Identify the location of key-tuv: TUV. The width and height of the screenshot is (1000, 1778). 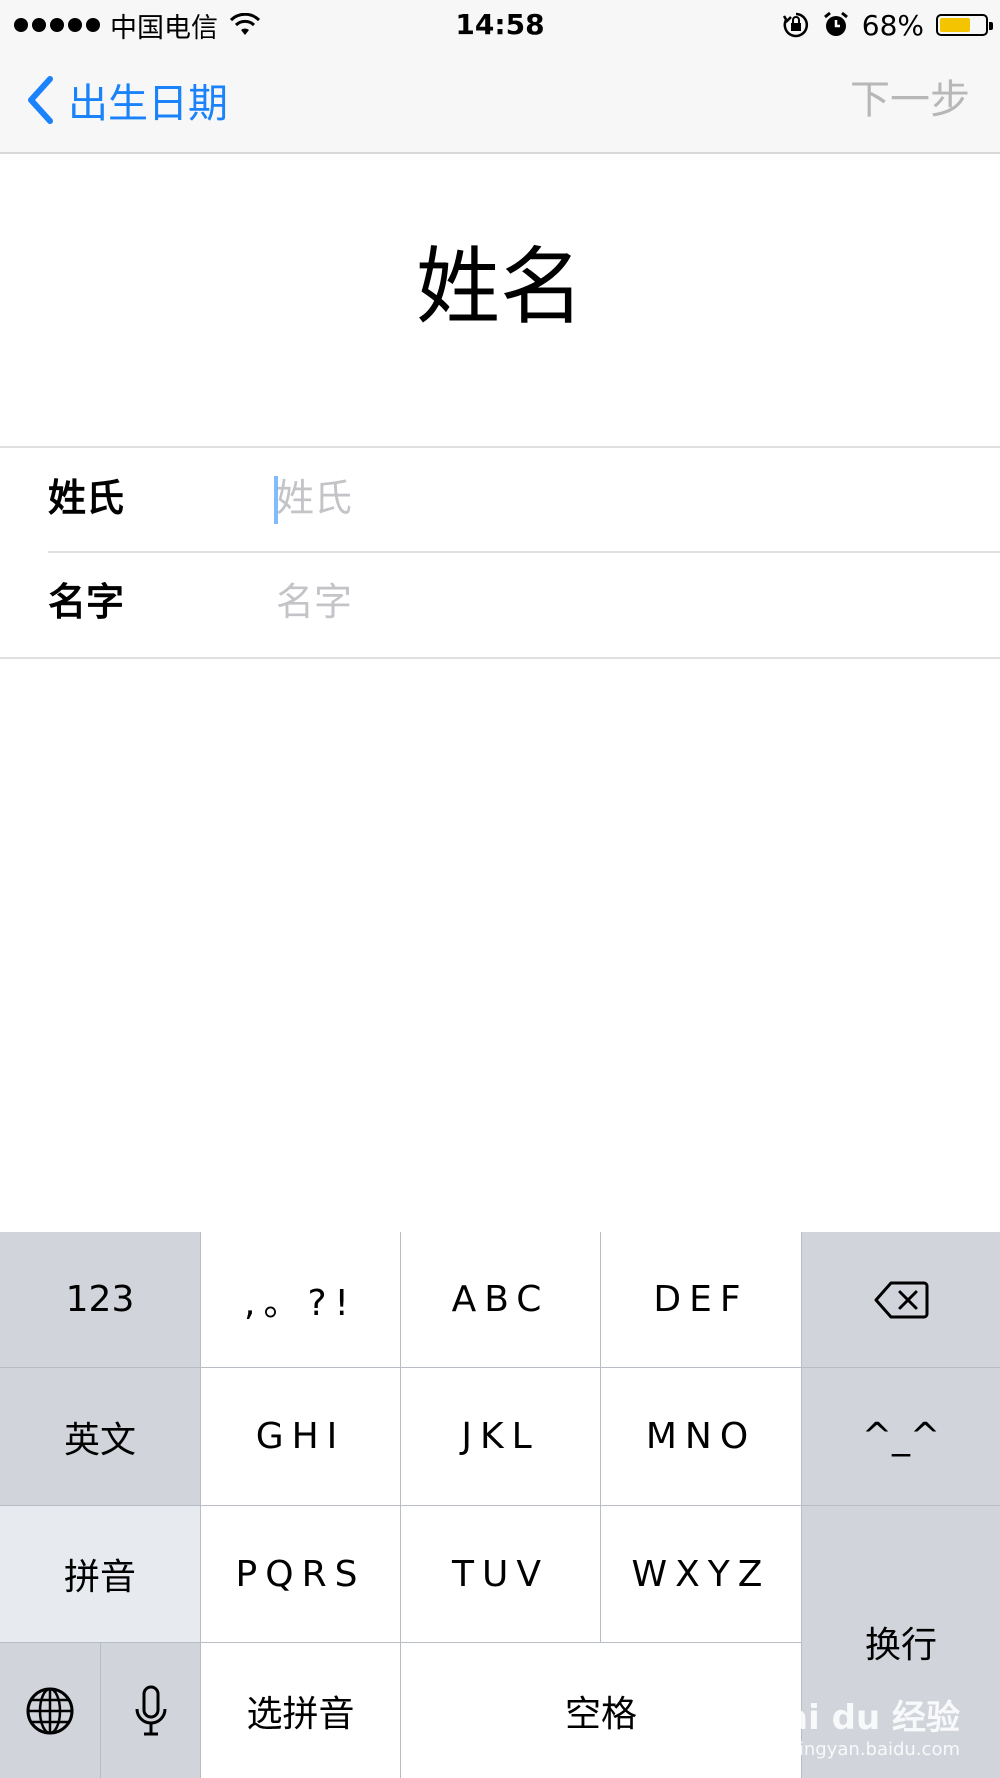
(500, 1574).